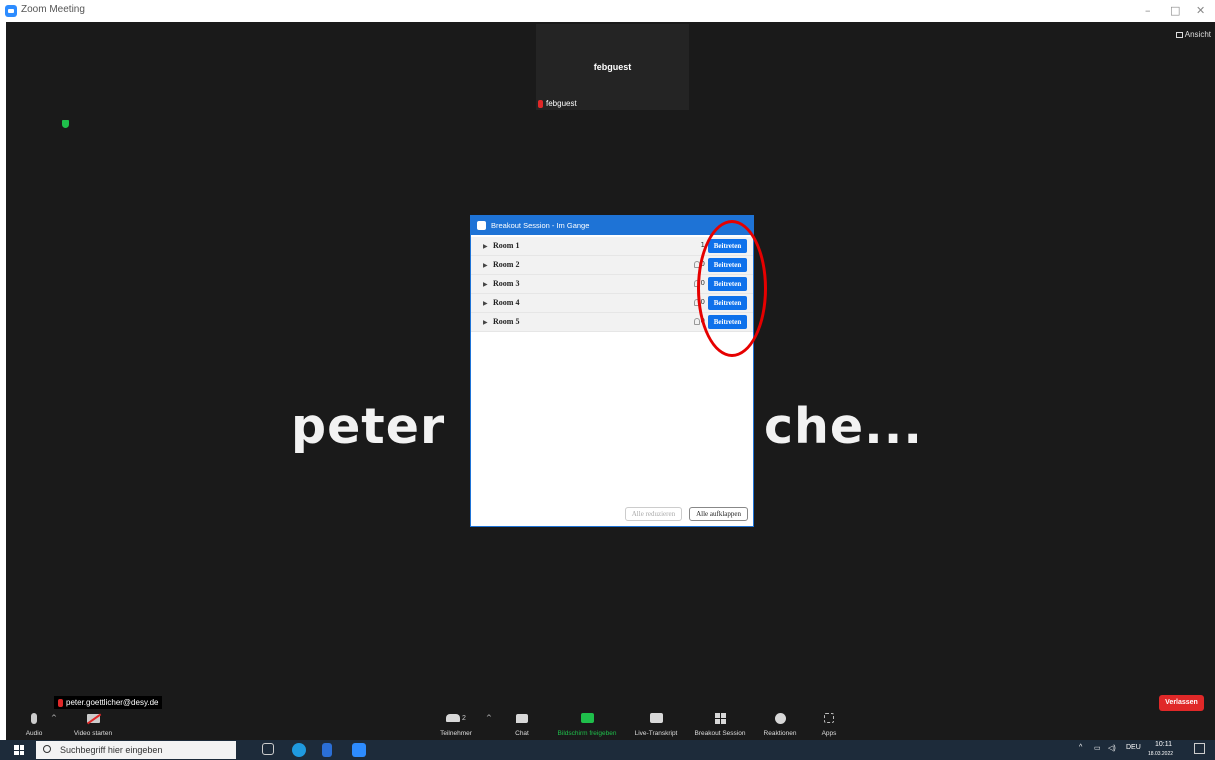  What do you see at coordinates (268, 749) in the screenshot?
I see `task-view-icon` at bounding box center [268, 749].